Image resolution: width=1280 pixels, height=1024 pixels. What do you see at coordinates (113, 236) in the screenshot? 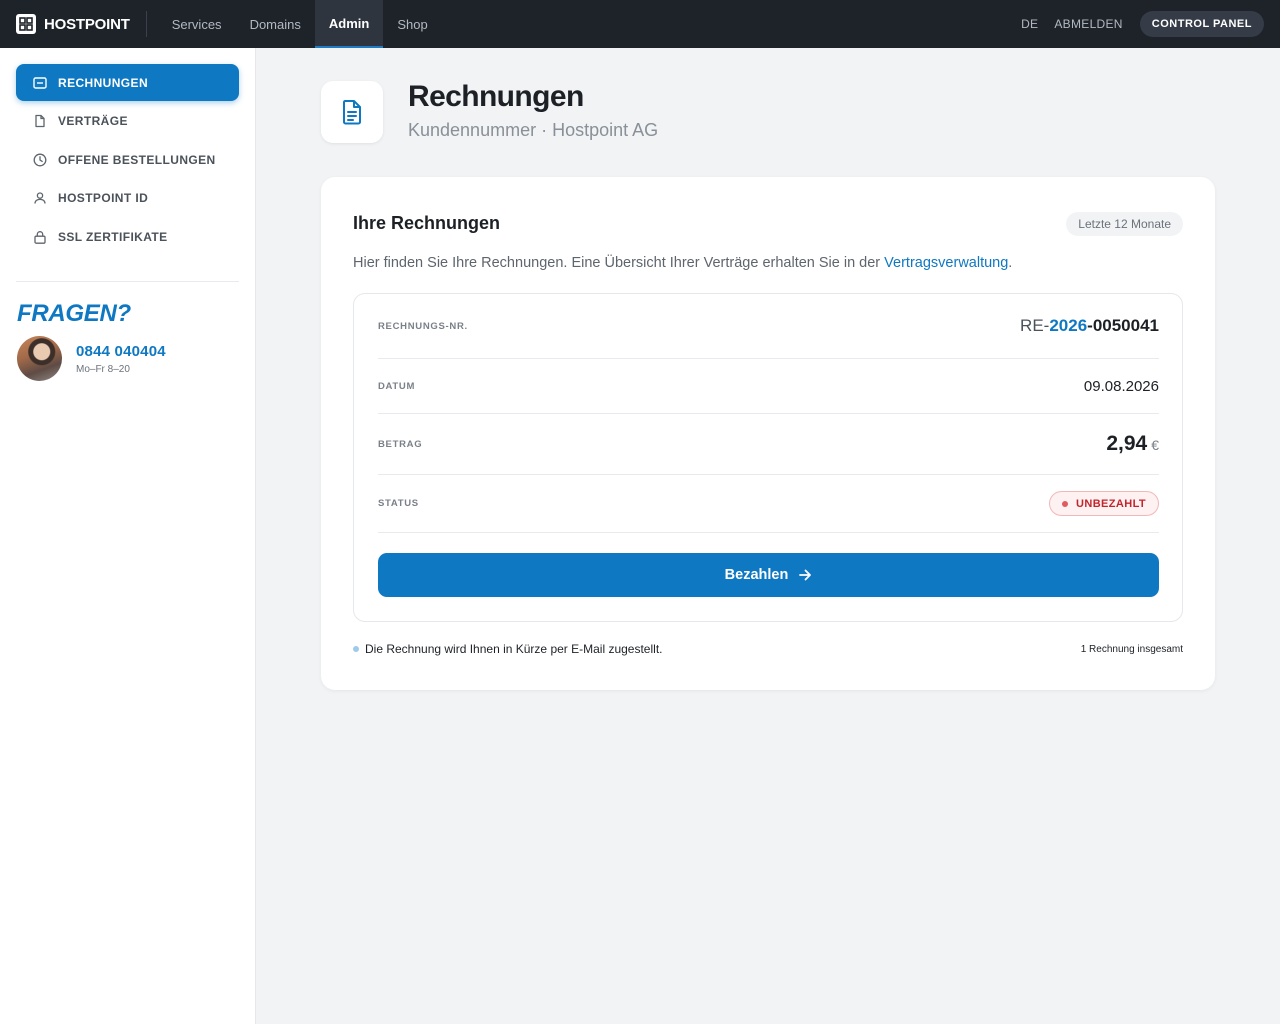
I see `sidebar-item-label: SSL ZERTIFIKATE` at bounding box center [113, 236].